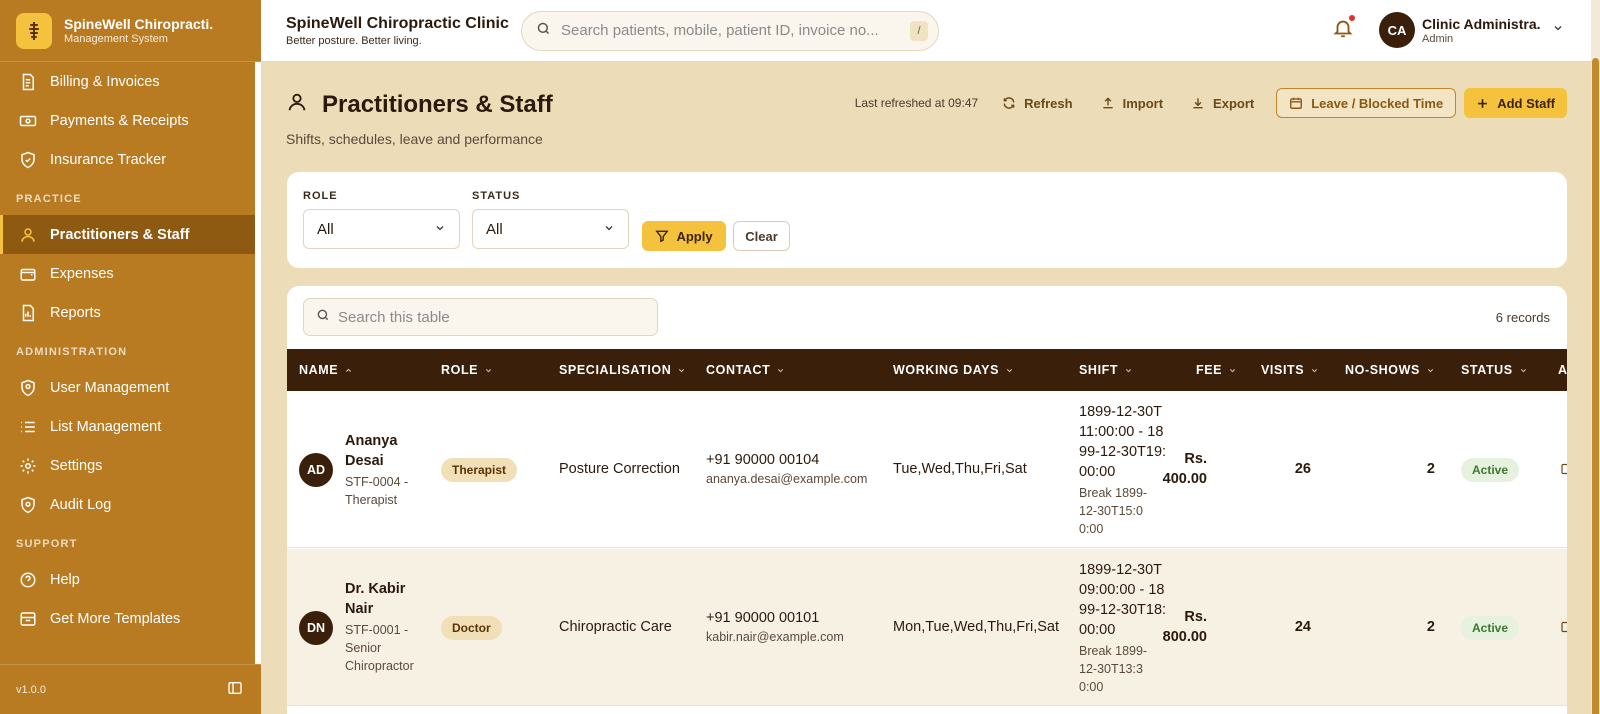  What do you see at coordinates (127, 465) in the screenshot?
I see `sidebar-item-settings: Settings` at bounding box center [127, 465].